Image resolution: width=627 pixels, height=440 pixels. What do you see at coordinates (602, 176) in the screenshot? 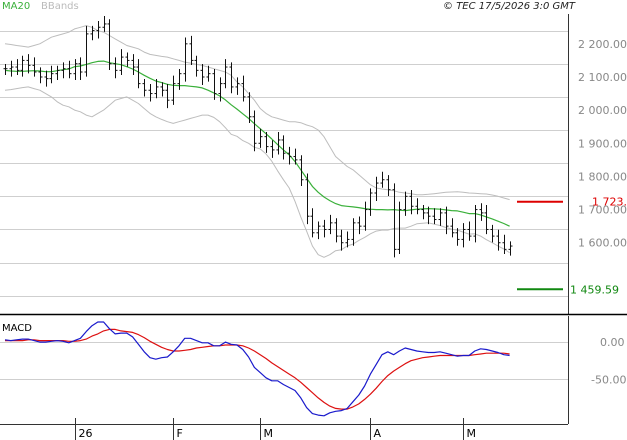
I see `price-tick-label: 1 800.00` at bounding box center [602, 176].